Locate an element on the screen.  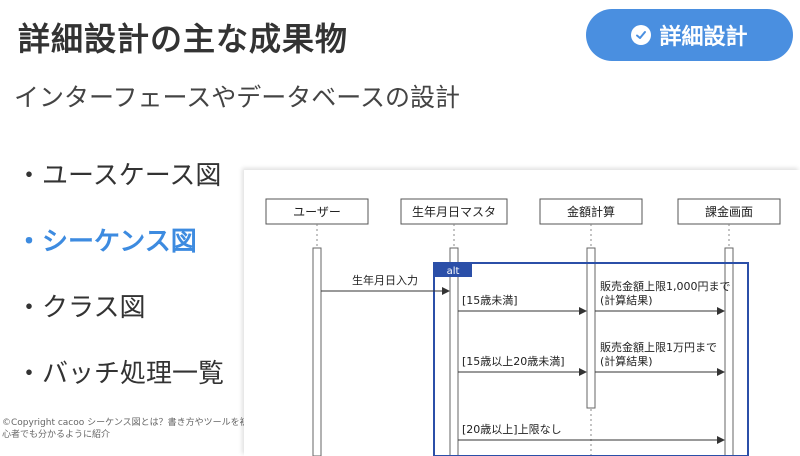
bullet-item-usecase: ・ ユースケース図 is located at coordinates (120, 173).